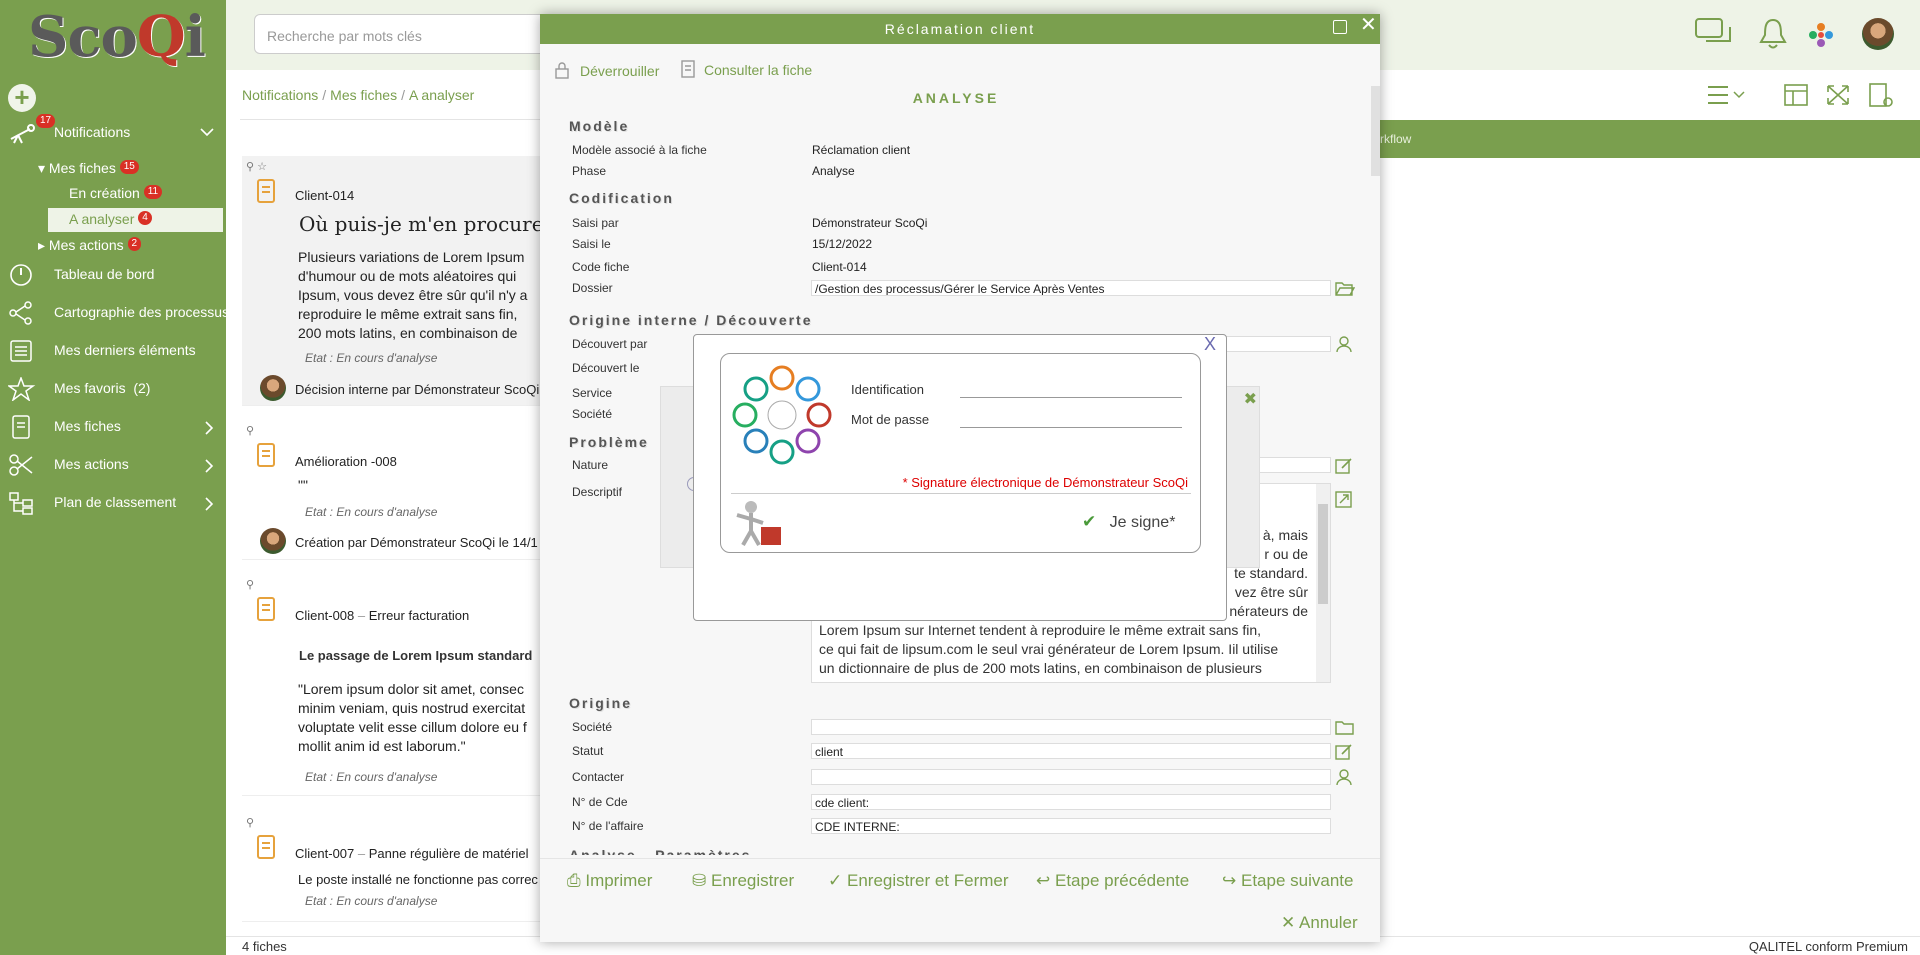 The height and width of the screenshot is (955, 1920). What do you see at coordinates (1112, 881) in the screenshot?
I see `previous-step-button: ↩ Etape précédente` at bounding box center [1112, 881].